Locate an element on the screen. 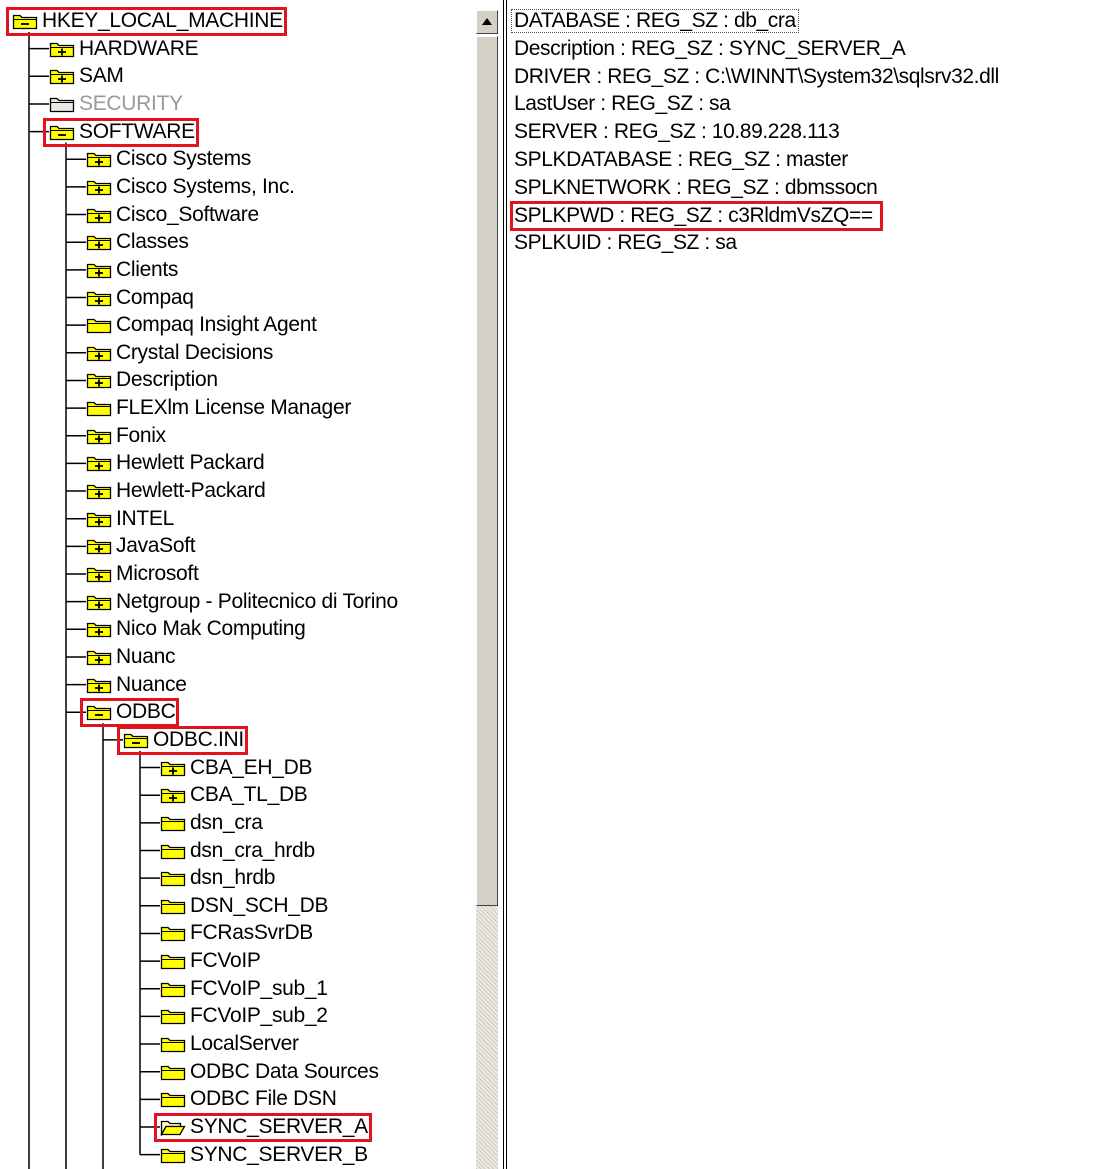  scroll-up-arrow-icon is located at coordinates (487, 21).